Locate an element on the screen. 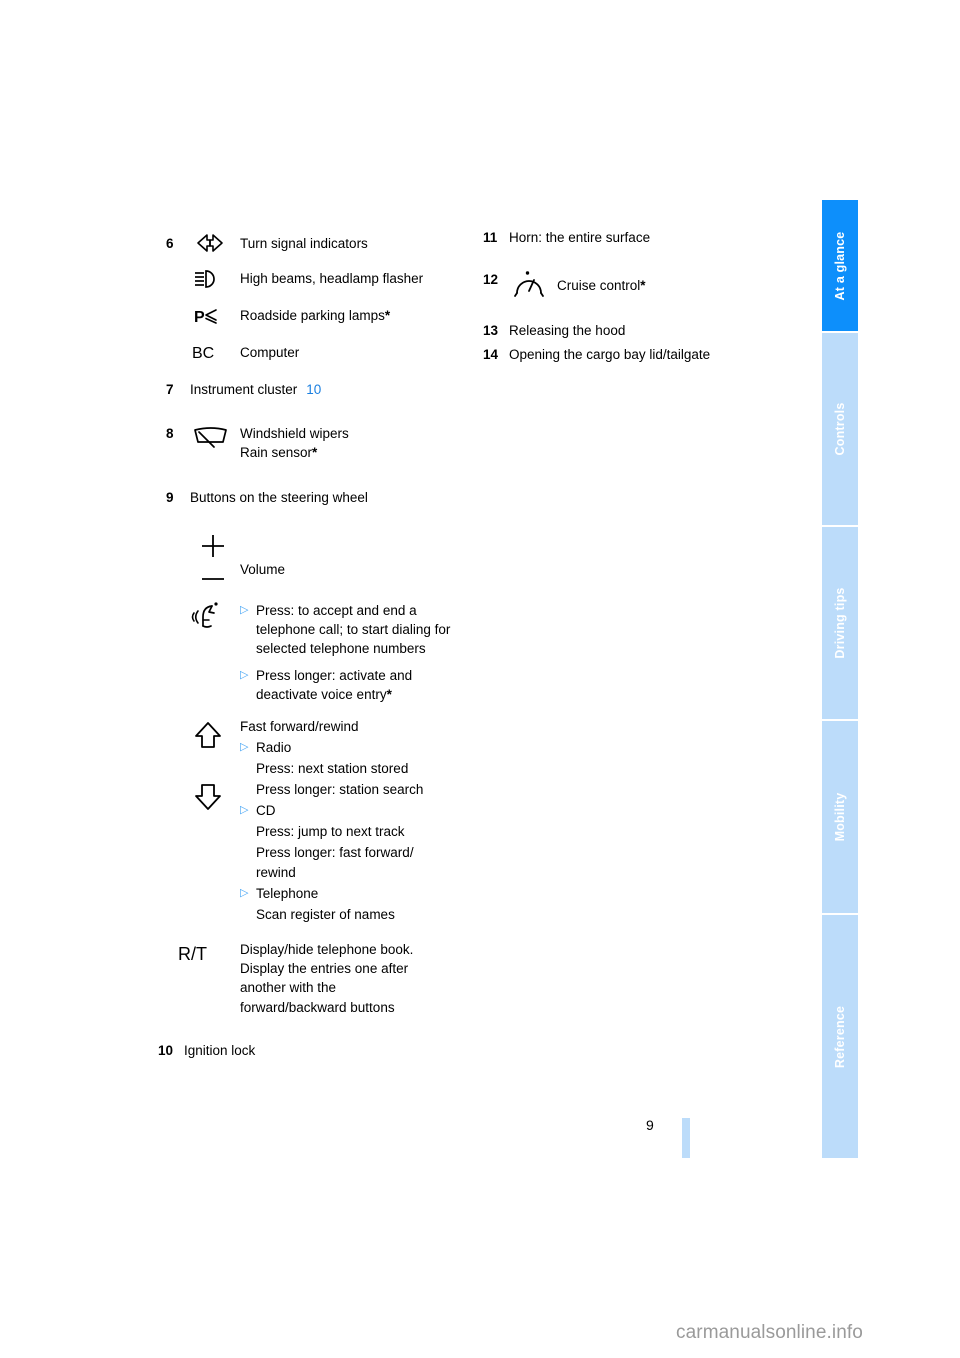 The height and width of the screenshot is (1358, 960). icon-row-label: Cruise control* is located at coordinates (601, 285).